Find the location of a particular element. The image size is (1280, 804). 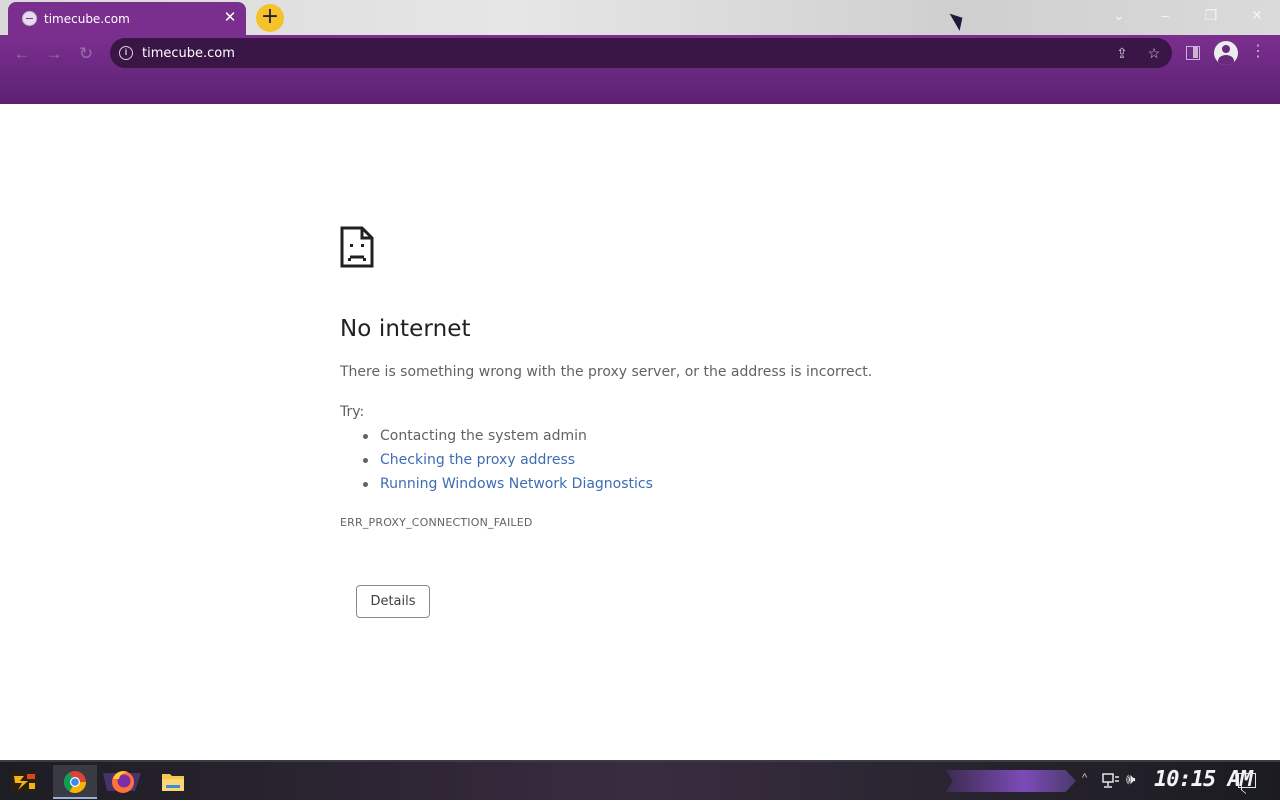

bookmark-star-icon: ☆ is located at coordinates (1154, 53).